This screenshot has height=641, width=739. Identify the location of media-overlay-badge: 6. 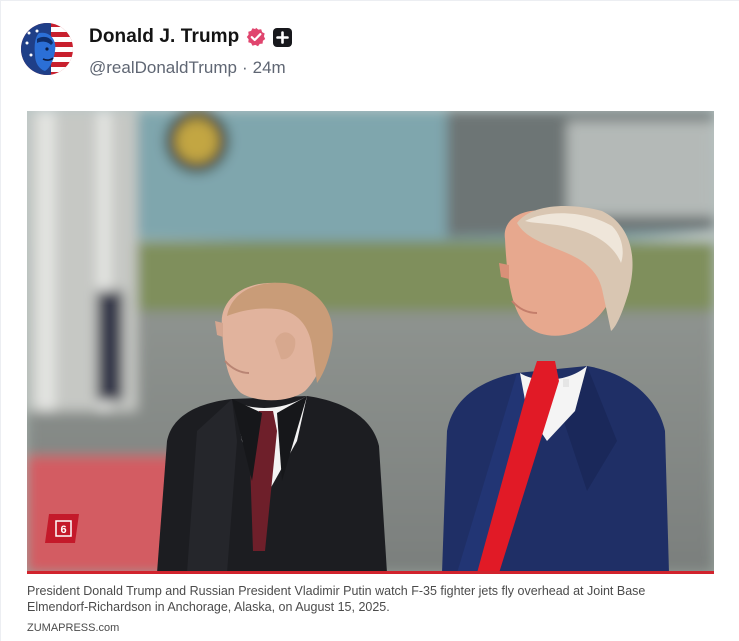
(62, 528).